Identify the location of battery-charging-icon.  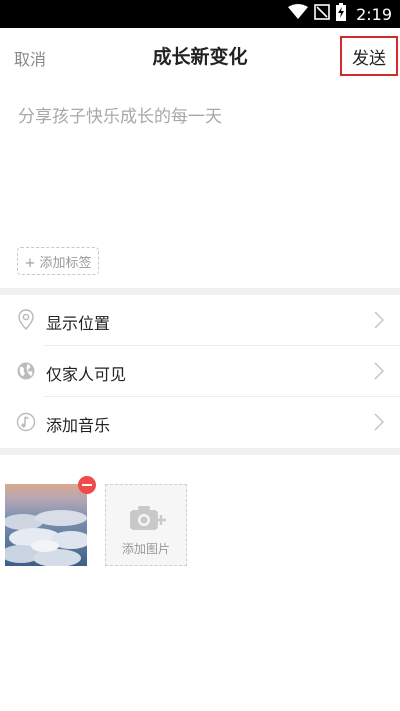
(341, 14).